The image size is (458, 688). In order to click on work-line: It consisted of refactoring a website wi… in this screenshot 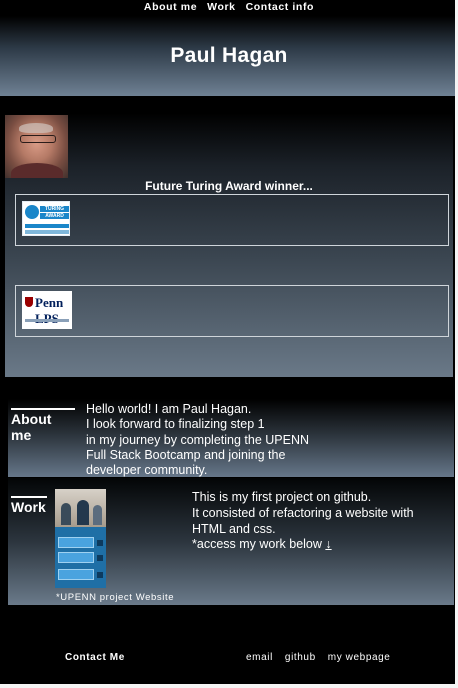, I will do `click(303, 512)`.